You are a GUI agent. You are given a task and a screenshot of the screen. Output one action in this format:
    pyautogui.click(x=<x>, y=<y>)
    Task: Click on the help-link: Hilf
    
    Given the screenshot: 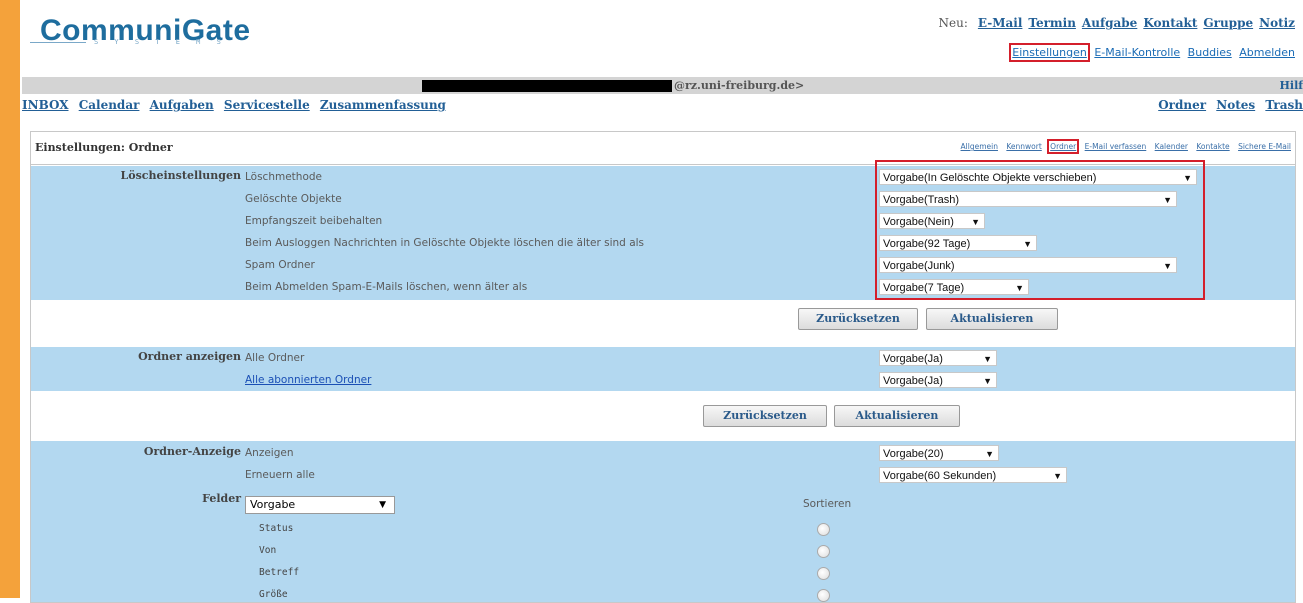 What is the action you would take?
    pyautogui.click(x=1291, y=85)
    